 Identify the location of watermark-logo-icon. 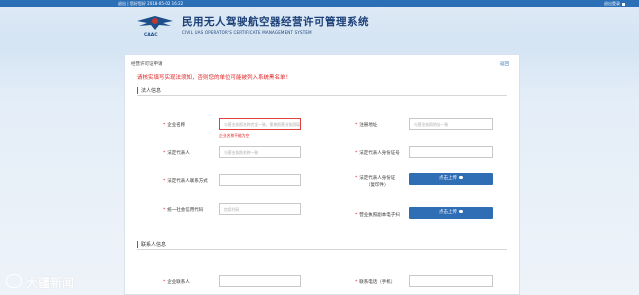
(14, 281).